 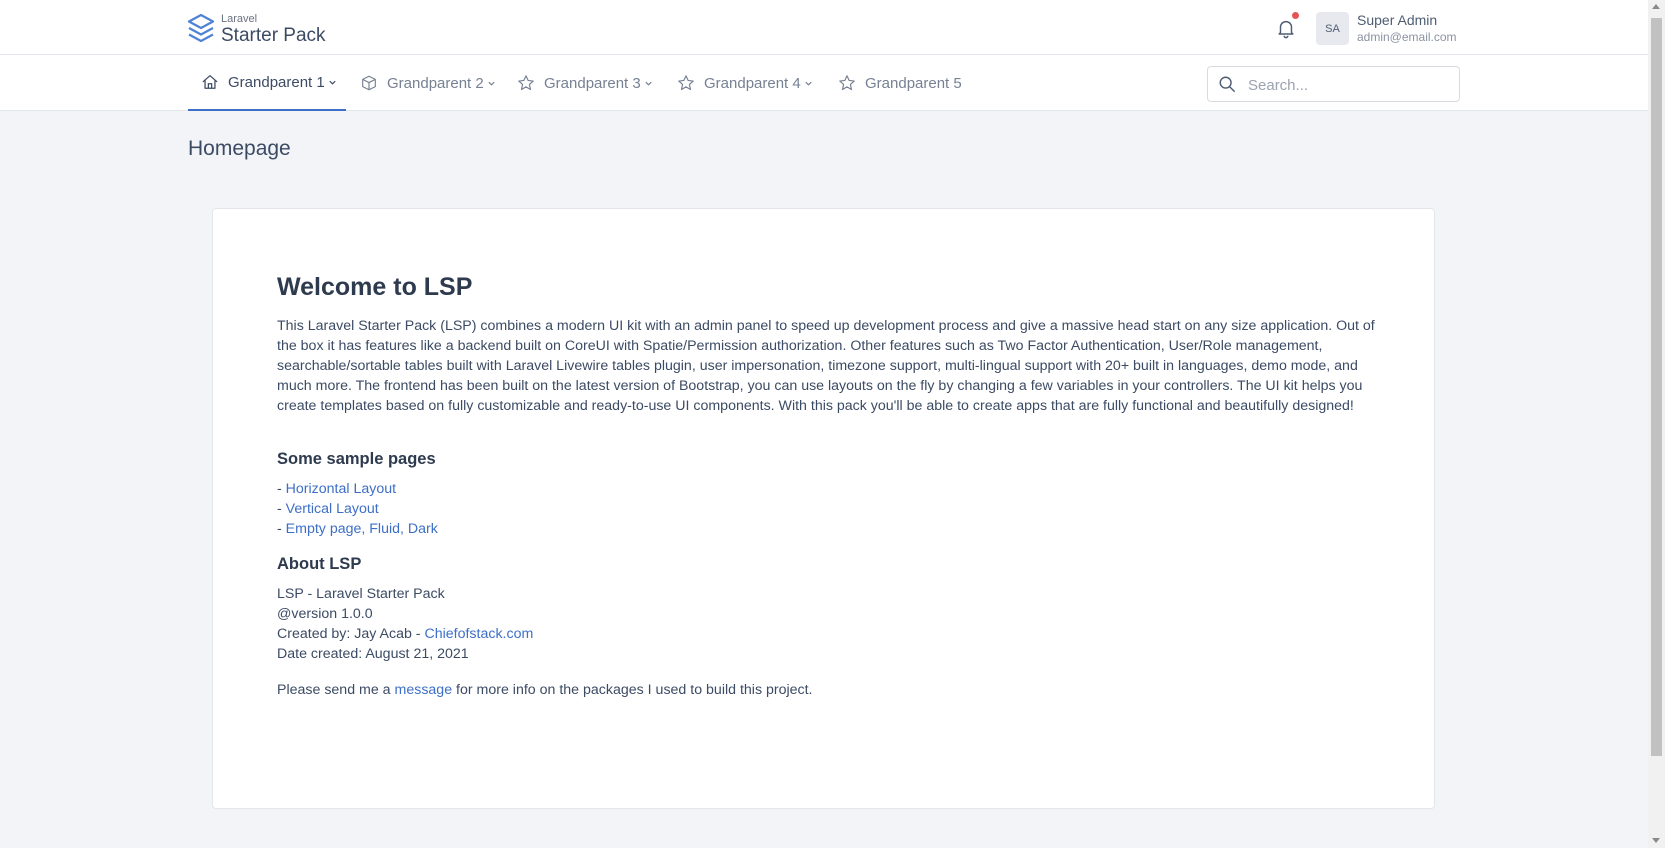 What do you see at coordinates (201, 28) in the screenshot?
I see `layers-icon` at bounding box center [201, 28].